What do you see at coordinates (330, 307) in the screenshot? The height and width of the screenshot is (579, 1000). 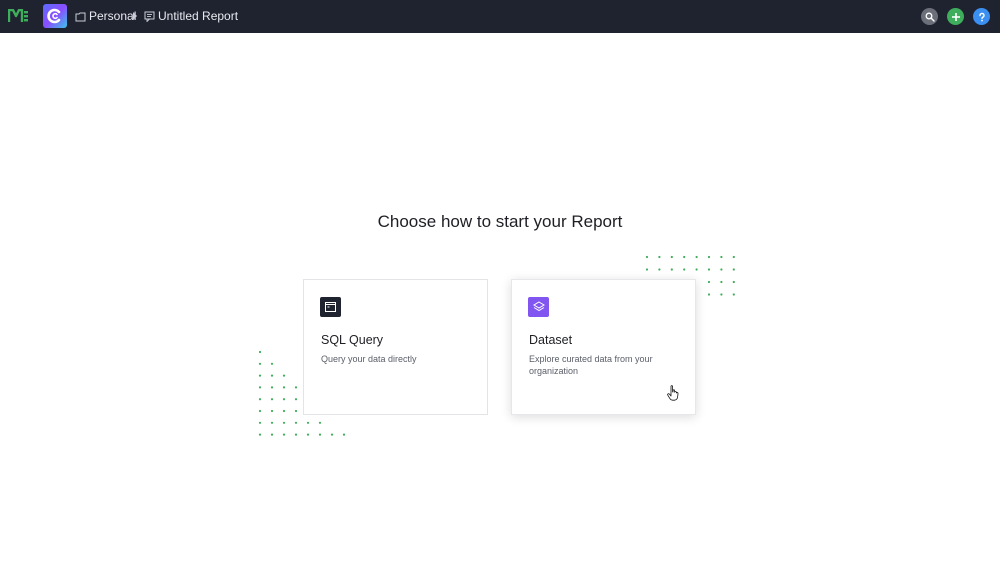 I see `terminal-icon` at bounding box center [330, 307].